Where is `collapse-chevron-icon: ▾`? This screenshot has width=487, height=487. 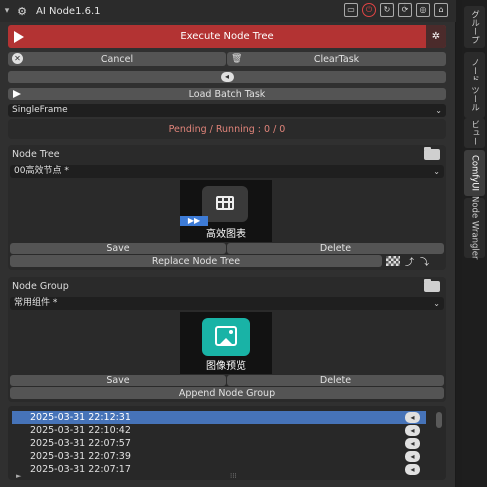
collapse-chevron-icon: ▾ is located at coordinates (7, 11).